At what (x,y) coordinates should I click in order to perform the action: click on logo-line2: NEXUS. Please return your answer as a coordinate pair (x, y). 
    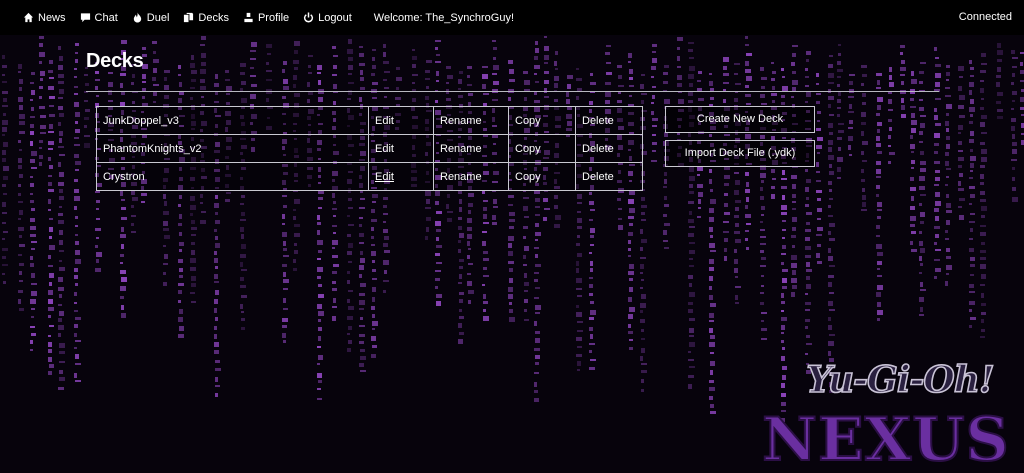
    Looking at the image, I should click on (886, 436).